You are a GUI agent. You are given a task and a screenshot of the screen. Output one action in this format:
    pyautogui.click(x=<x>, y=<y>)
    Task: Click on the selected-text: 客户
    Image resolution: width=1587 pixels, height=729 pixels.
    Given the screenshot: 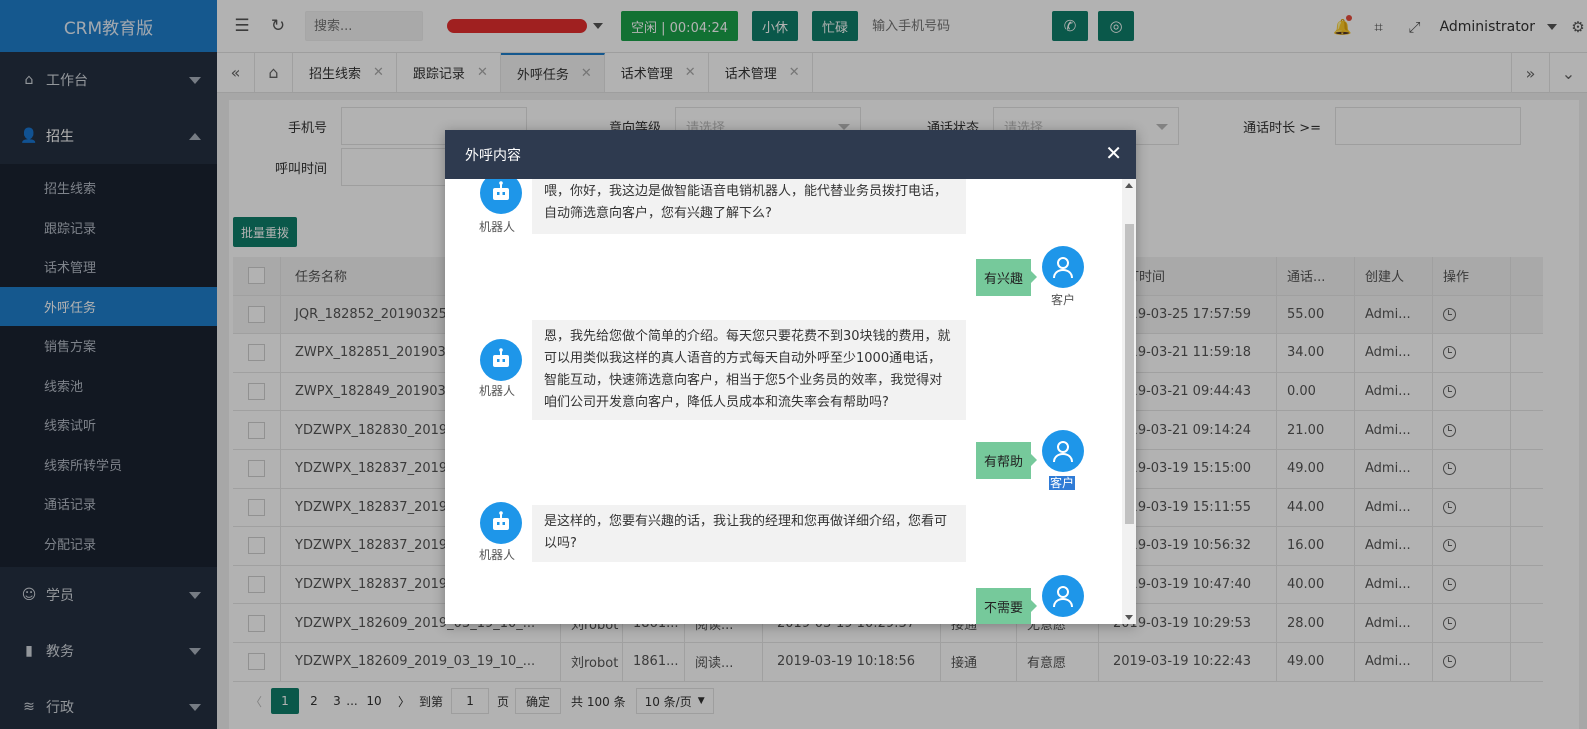 What is the action you would take?
    pyautogui.click(x=1062, y=483)
    